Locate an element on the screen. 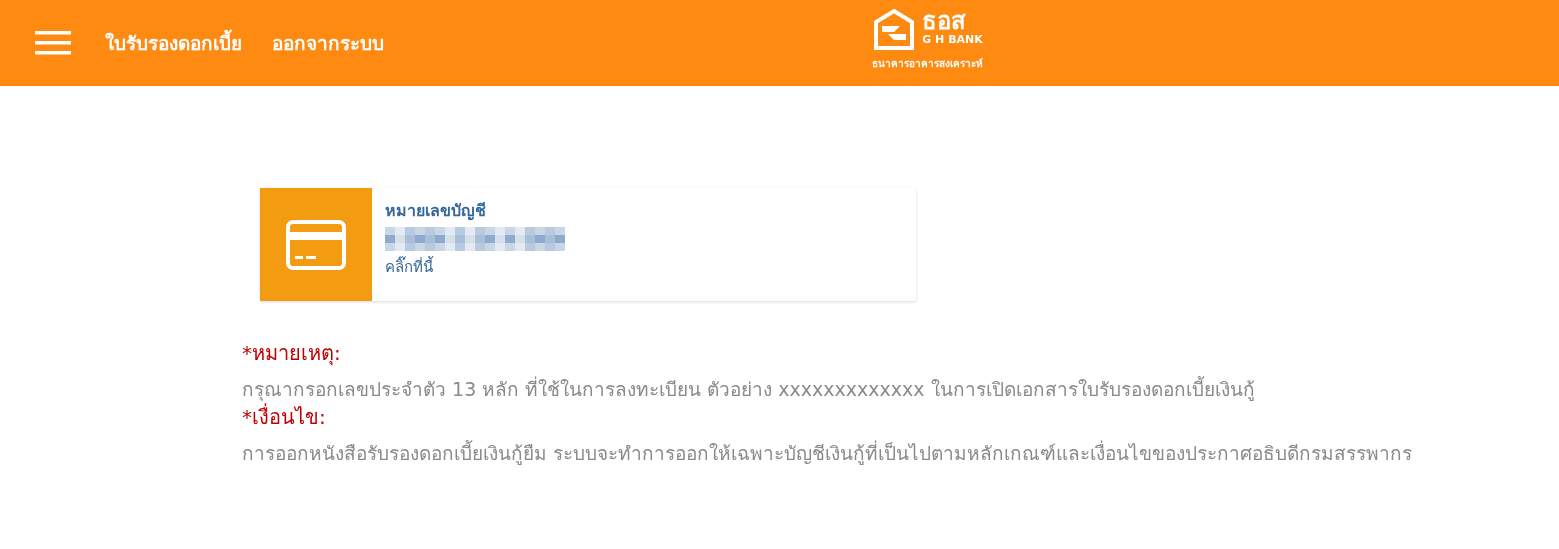  click-here-link: คลิ๊กที่นี้ is located at coordinates (475, 267).